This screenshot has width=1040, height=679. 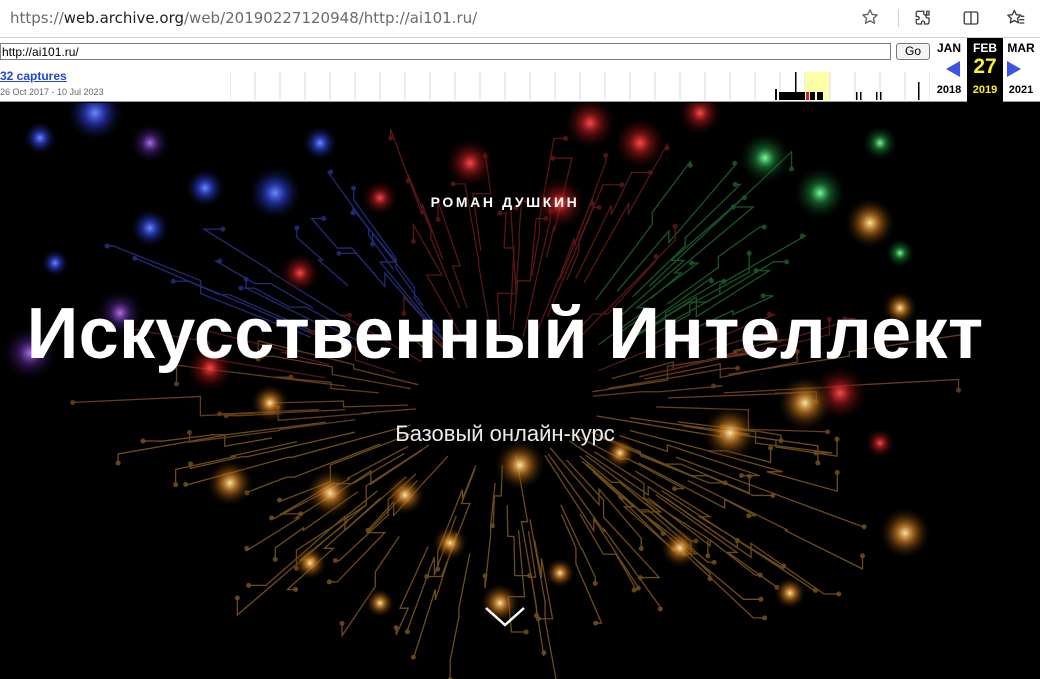 I want to click on next-capture-arrow-icon, so click(x=1014, y=69).